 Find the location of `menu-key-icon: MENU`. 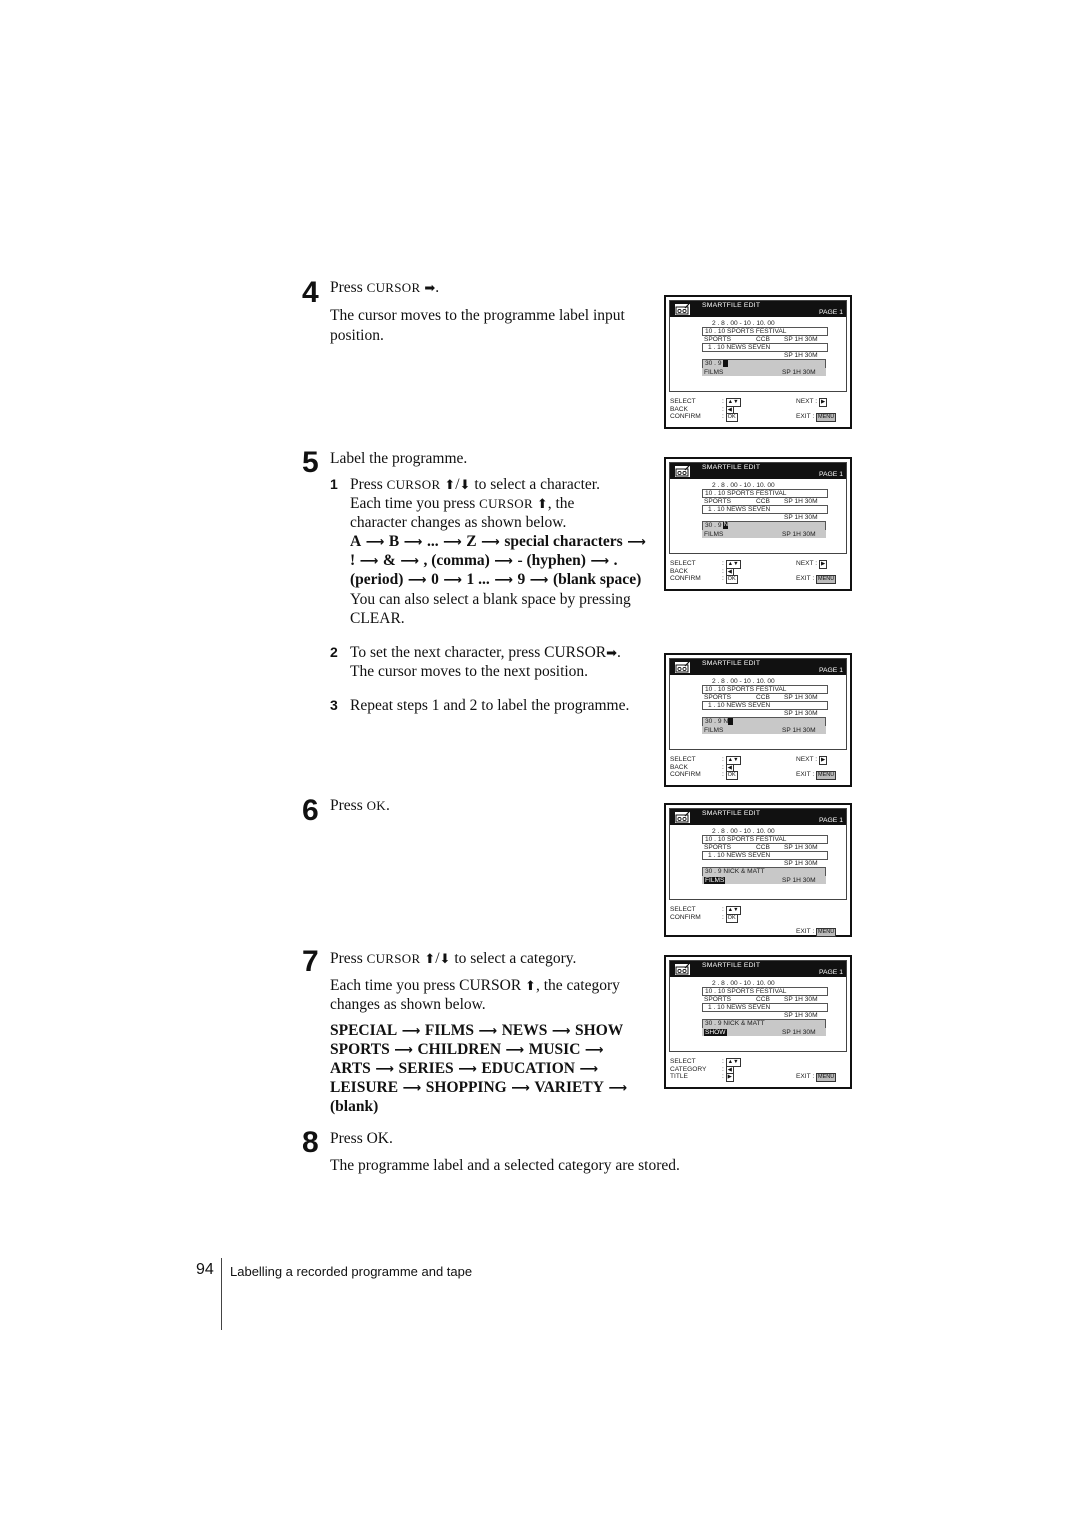

menu-key-icon: MENU is located at coordinates (826, 579).